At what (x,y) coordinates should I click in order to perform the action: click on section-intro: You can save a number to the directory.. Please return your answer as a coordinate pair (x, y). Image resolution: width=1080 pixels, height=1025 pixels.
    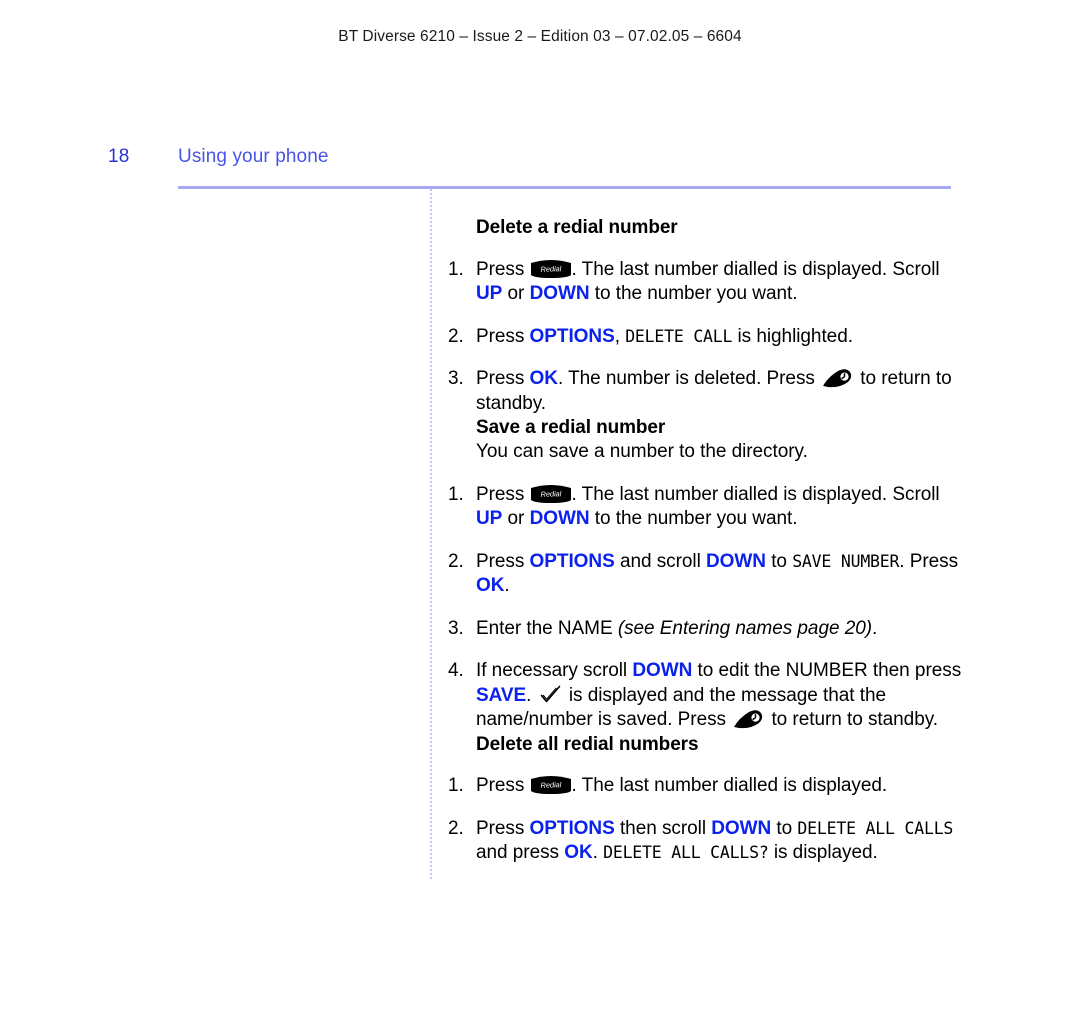
    Looking at the image, I should click on (642, 451).